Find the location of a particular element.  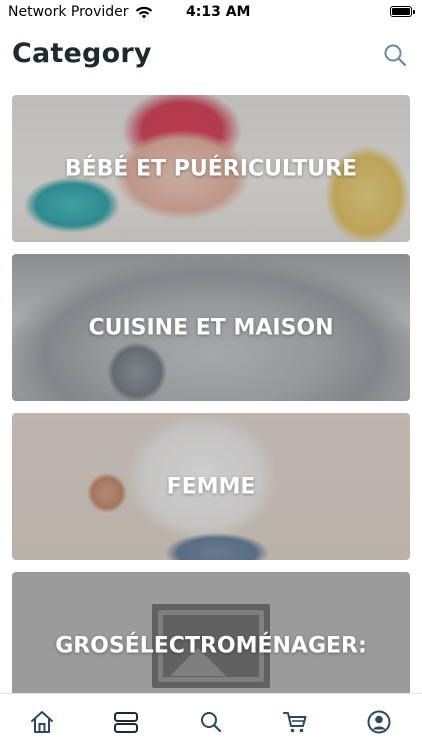

header: Category is located at coordinates (211, 57).